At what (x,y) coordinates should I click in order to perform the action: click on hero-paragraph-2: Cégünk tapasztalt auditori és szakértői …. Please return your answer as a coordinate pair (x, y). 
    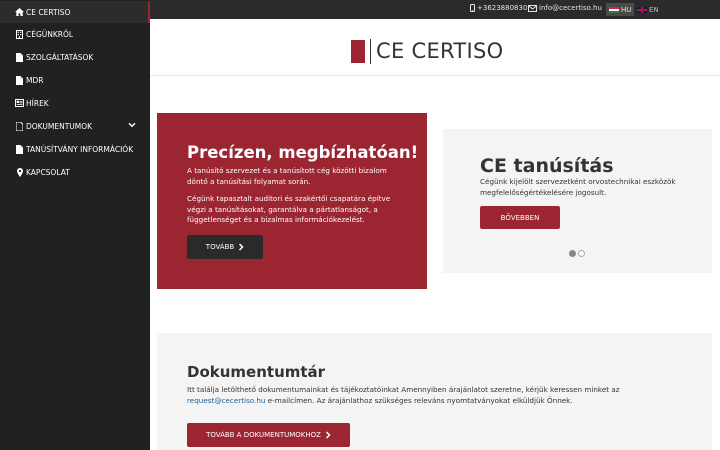
    Looking at the image, I should click on (289, 209).